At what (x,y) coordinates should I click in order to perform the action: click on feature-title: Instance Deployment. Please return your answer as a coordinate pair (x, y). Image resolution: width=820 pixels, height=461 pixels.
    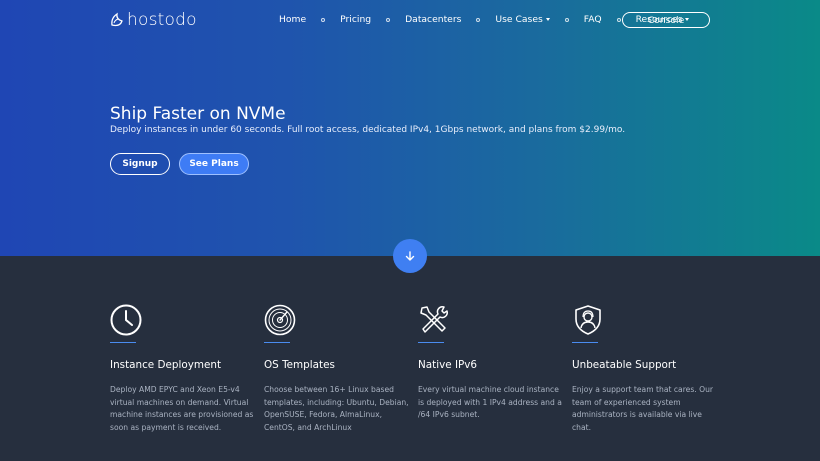
    Looking at the image, I should click on (166, 365).